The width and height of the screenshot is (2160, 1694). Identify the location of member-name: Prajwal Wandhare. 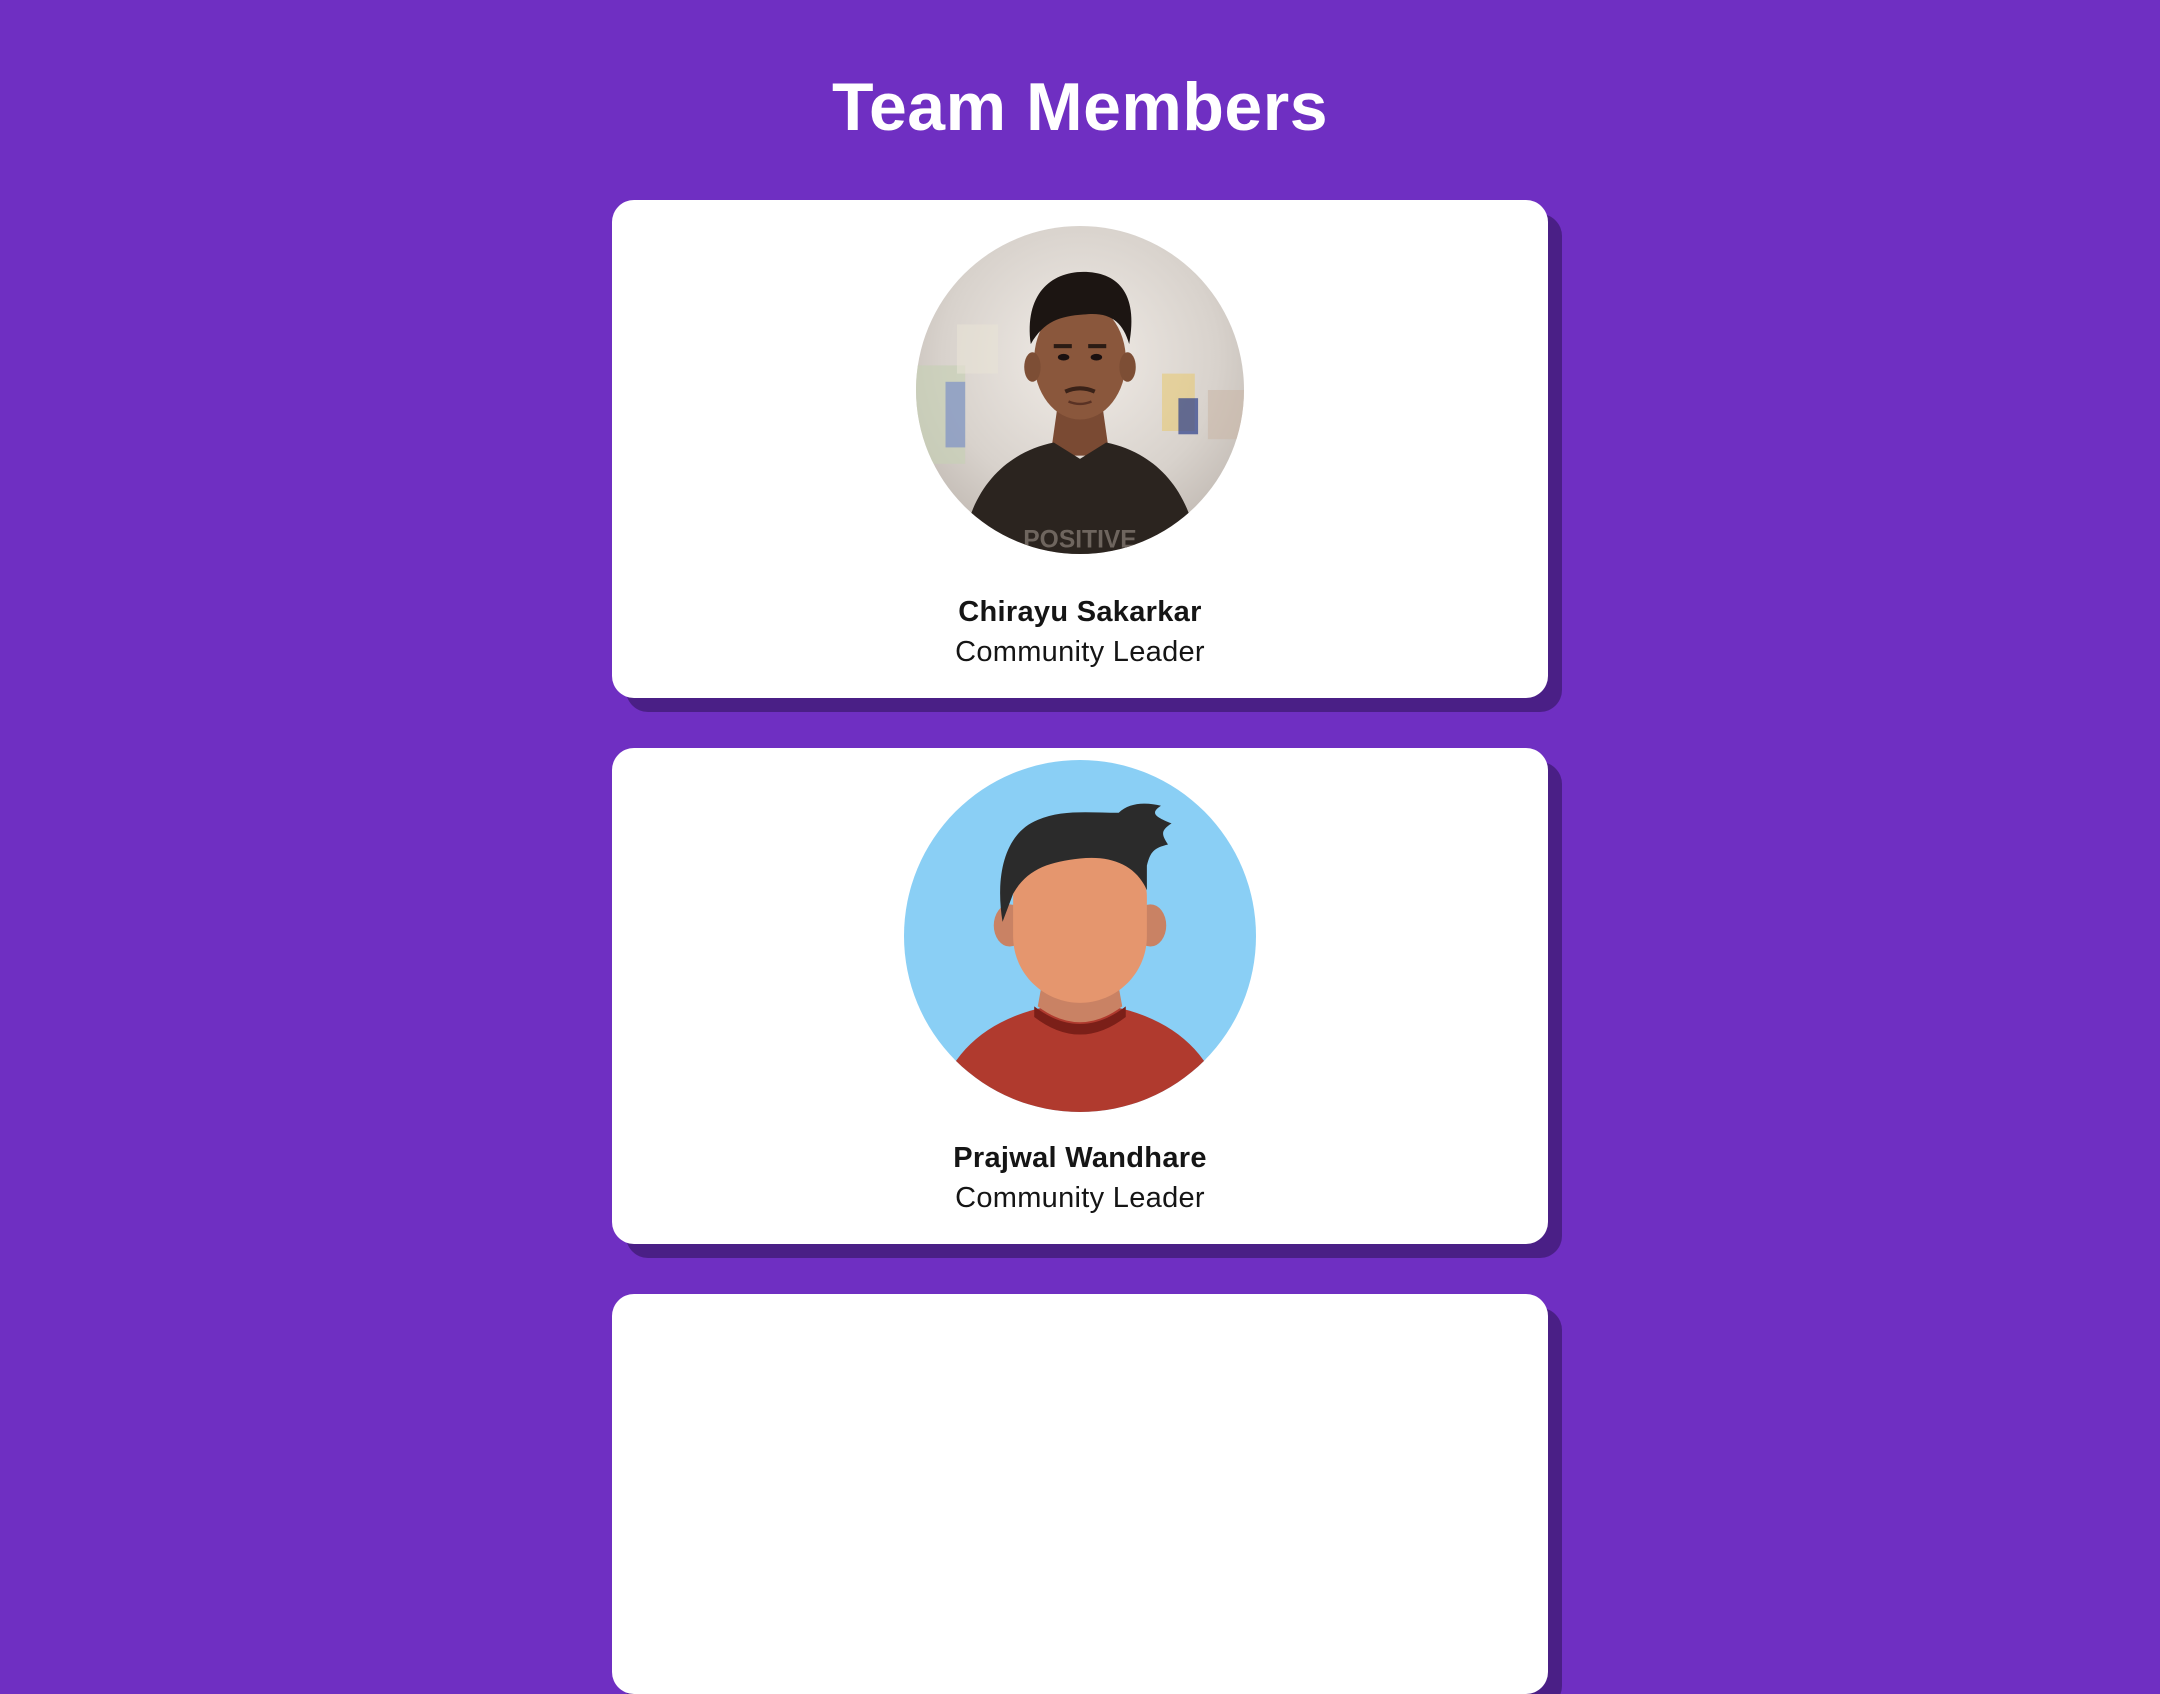
(1080, 1158).